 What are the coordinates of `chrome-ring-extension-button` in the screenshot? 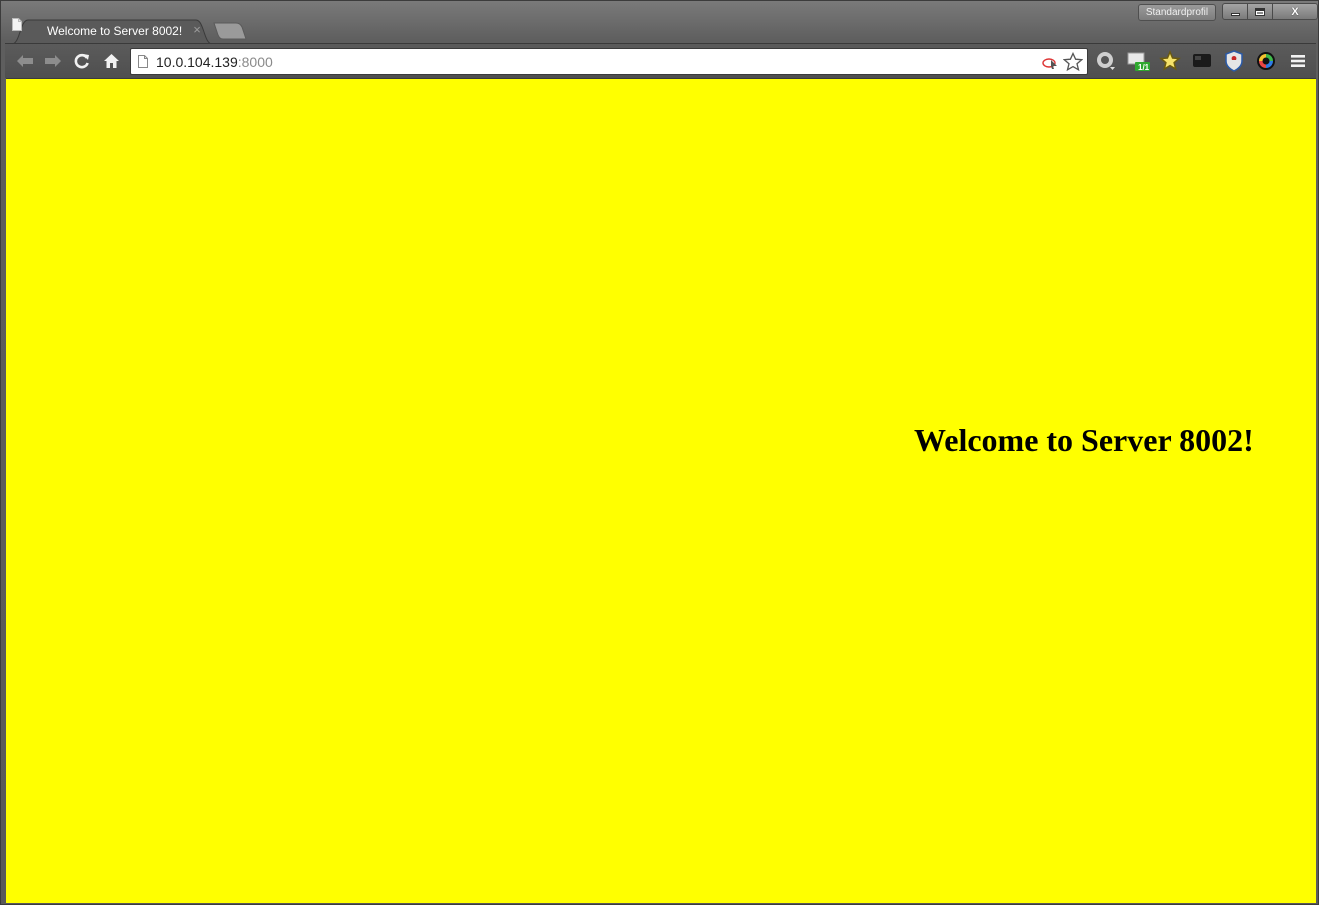 It's located at (1106, 61).